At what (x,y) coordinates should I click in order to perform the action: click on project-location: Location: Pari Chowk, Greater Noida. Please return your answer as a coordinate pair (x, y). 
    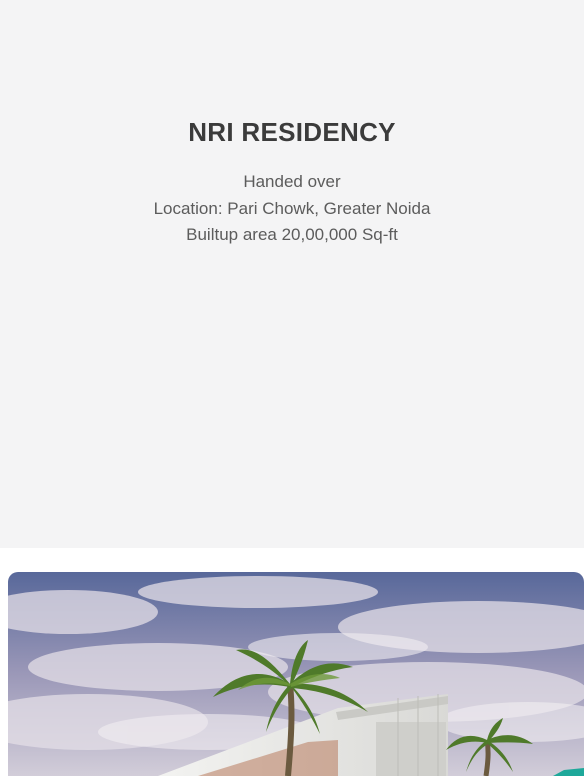
    Looking at the image, I should click on (292, 208).